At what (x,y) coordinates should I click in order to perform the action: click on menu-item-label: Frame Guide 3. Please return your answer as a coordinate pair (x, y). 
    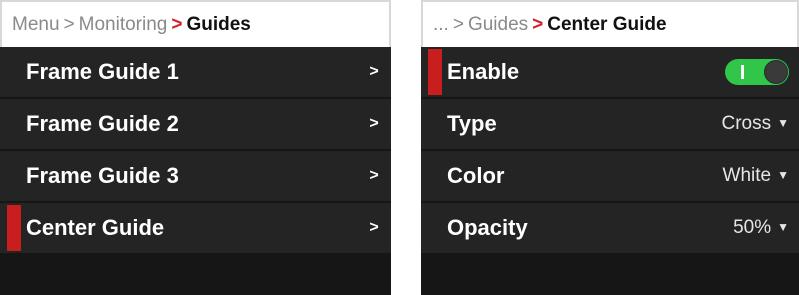
    Looking at the image, I should click on (102, 175).